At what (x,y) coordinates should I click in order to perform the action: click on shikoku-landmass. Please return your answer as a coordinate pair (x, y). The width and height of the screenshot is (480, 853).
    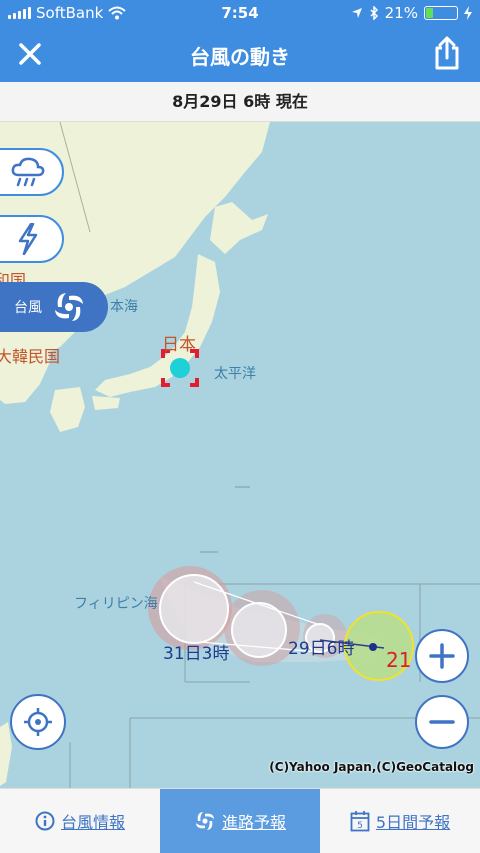
    Looking at the image, I should click on (106, 403).